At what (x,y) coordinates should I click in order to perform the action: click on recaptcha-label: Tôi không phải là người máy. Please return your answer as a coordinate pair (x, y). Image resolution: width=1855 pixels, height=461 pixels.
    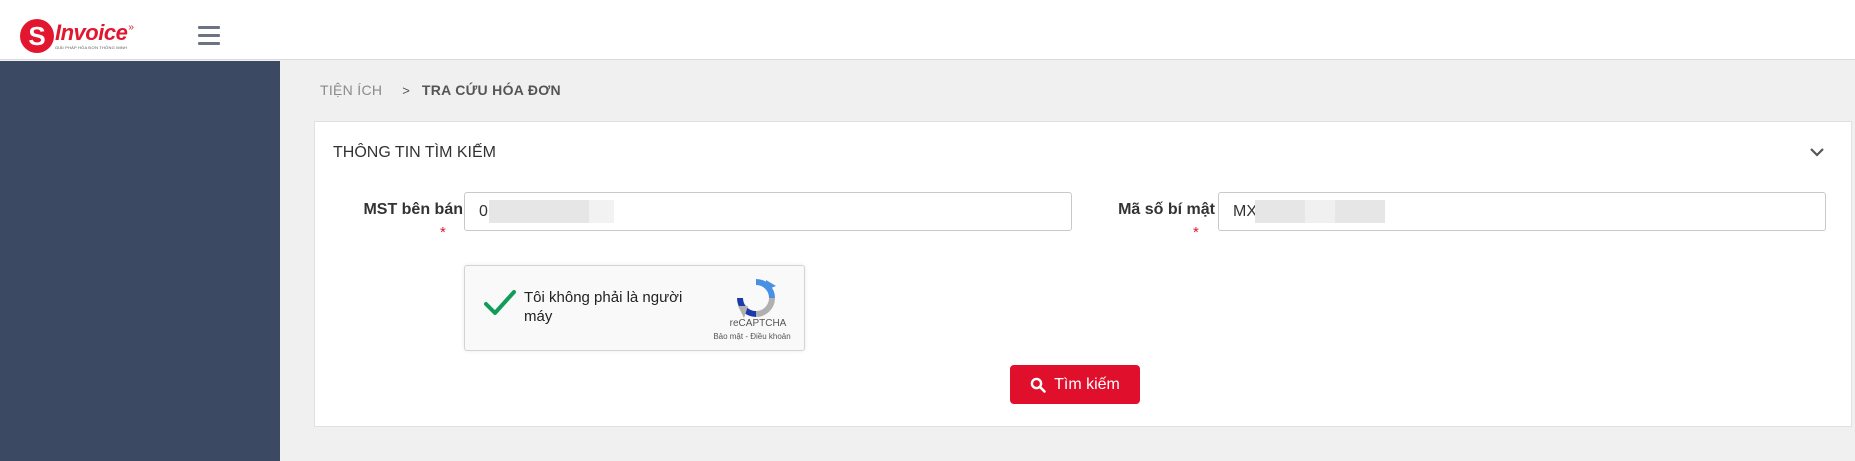
    Looking at the image, I should click on (603, 307).